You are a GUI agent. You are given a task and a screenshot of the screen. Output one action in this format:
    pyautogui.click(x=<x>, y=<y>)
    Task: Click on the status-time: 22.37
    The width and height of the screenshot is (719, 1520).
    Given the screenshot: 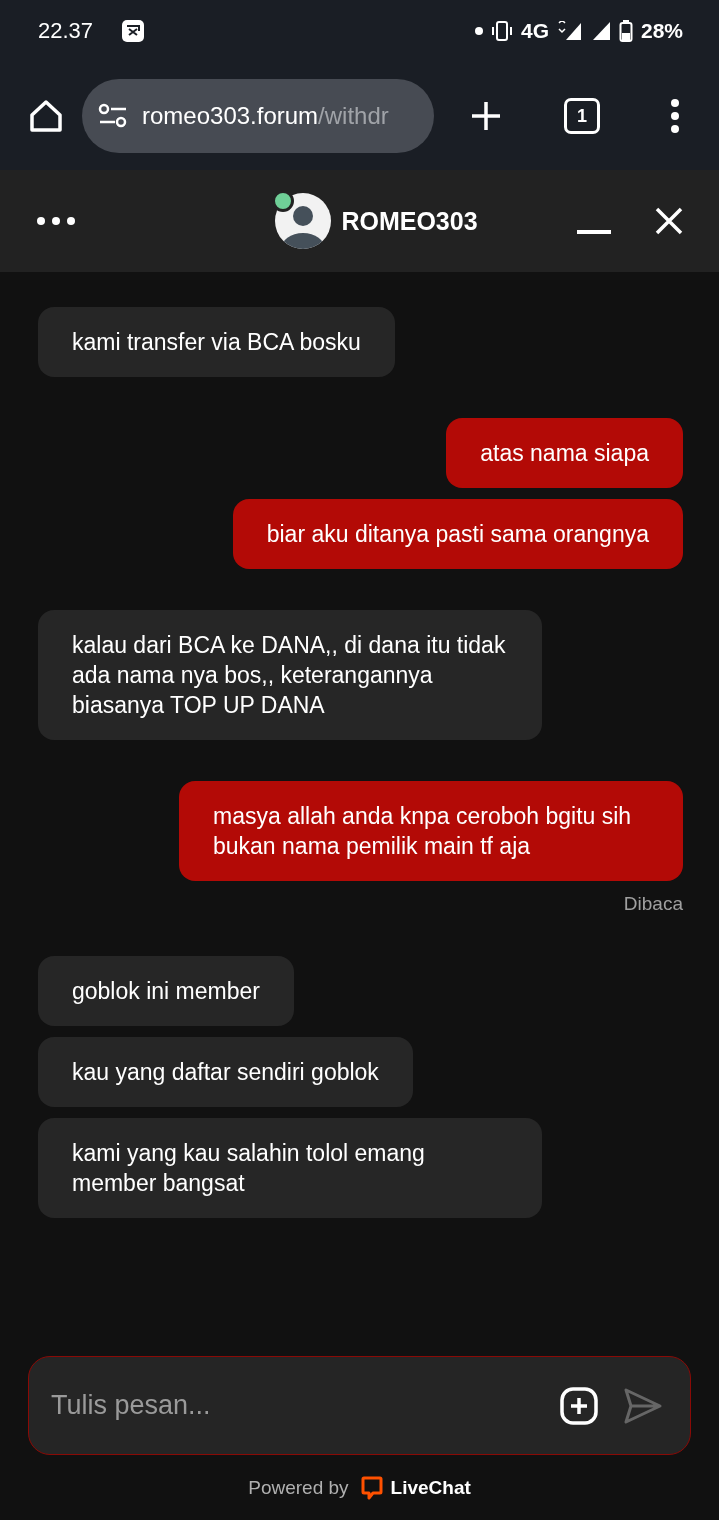 What is the action you would take?
    pyautogui.click(x=66, y=31)
    